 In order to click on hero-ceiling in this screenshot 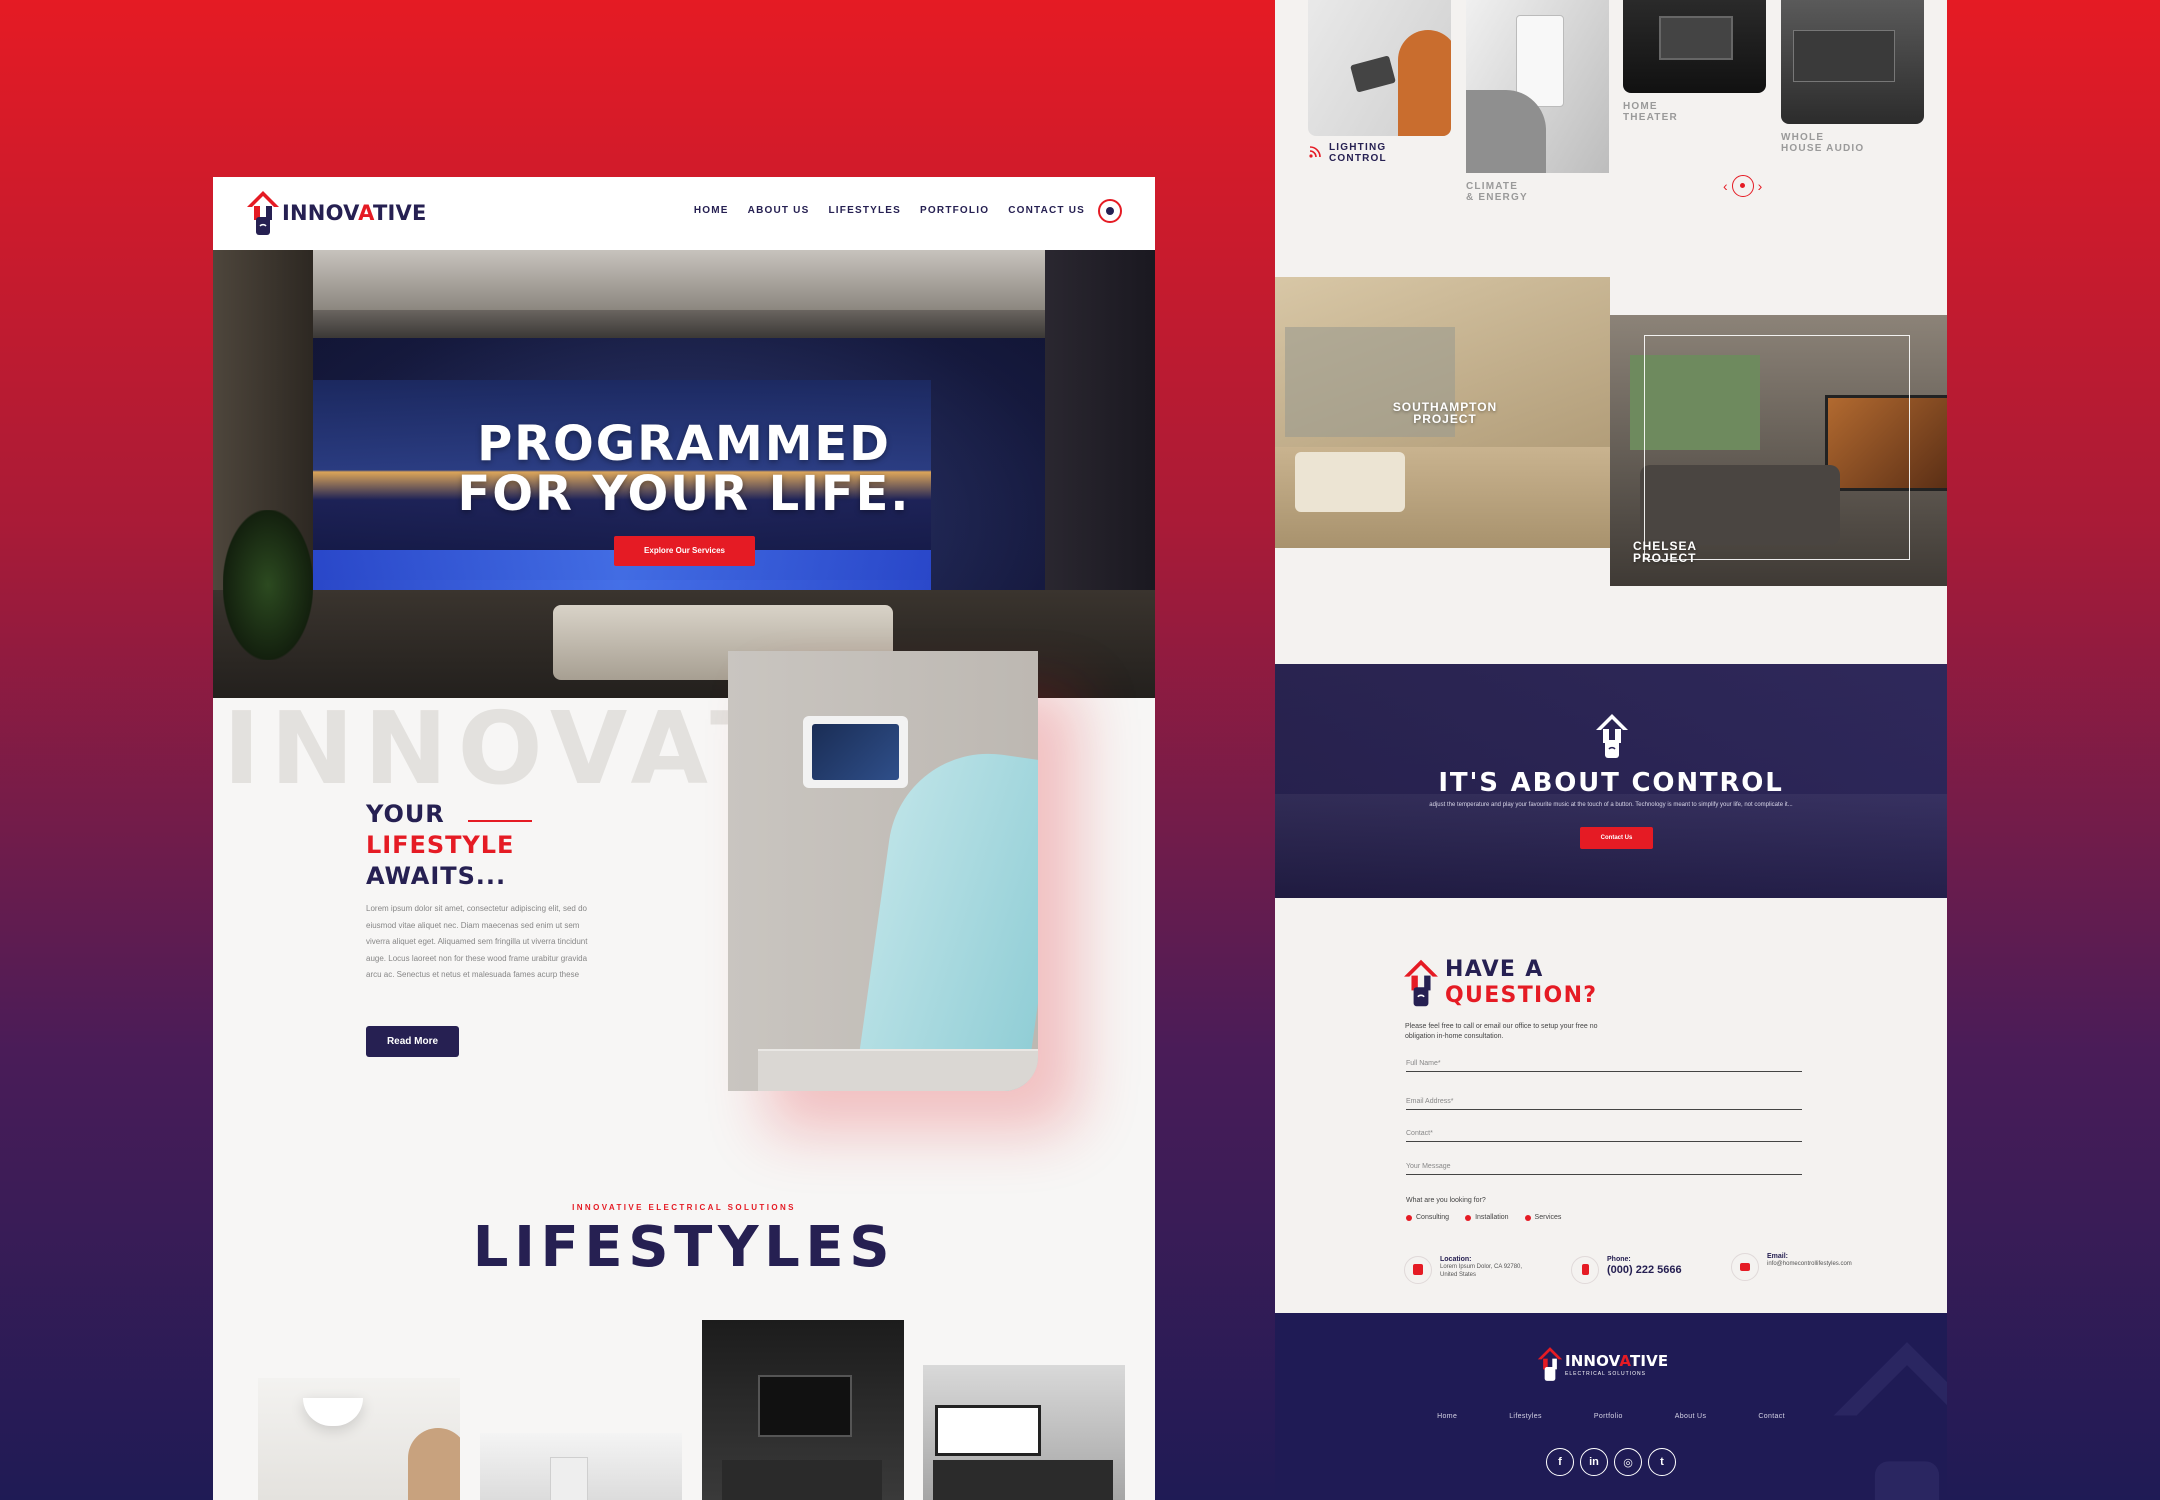, I will do `click(684, 280)`.